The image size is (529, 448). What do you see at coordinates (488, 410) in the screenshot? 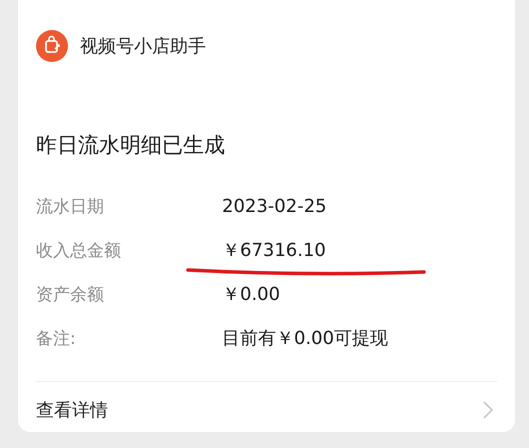
I see `chevron-right-icon` at bounding box center [488, 410].